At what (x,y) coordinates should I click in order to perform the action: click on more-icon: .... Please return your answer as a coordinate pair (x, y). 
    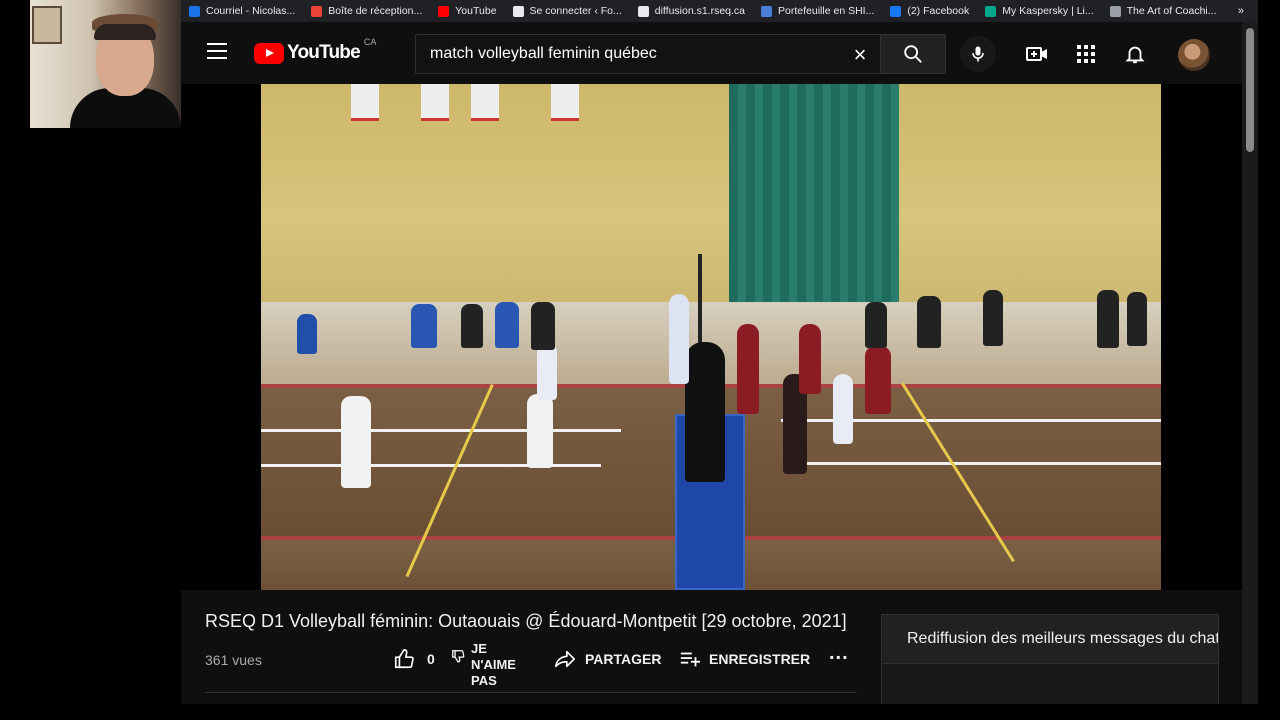
    Looking at the image, I should click on (839, 653).